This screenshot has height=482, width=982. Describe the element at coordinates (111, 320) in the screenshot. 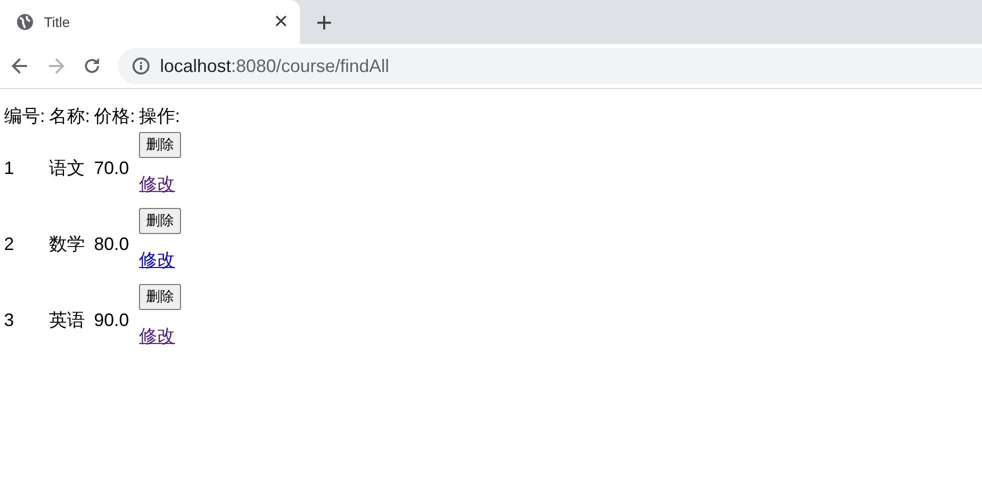

I see `table-cell-text: 90.0` at that location.